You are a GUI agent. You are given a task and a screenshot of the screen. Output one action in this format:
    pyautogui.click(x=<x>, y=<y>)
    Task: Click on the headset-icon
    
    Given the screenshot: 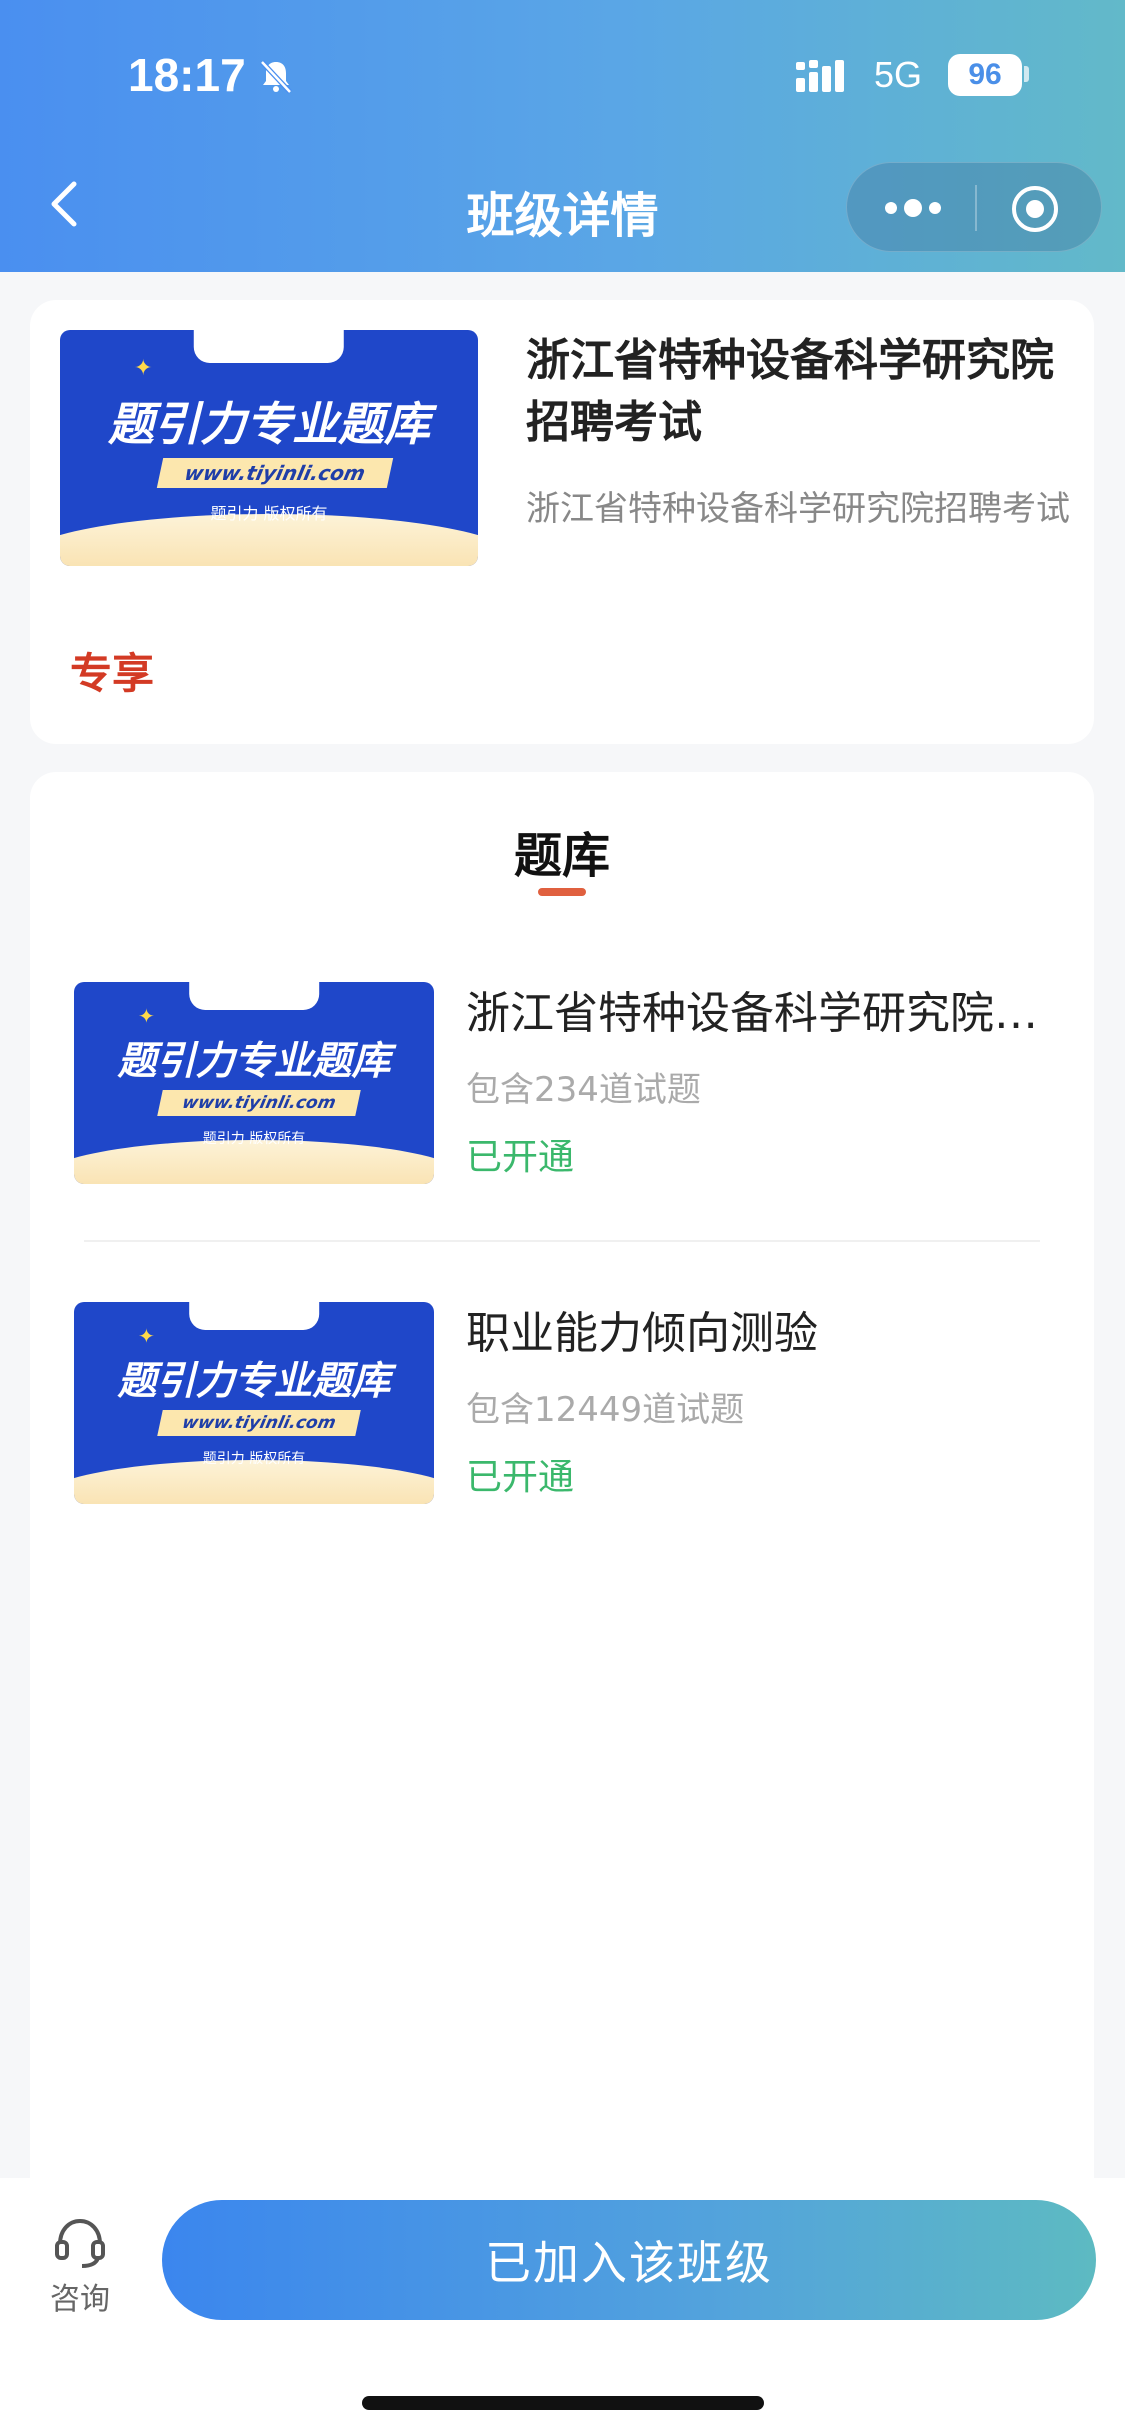 What is the action you would take?
    pyautogui.click(x=80, y=2243)
    